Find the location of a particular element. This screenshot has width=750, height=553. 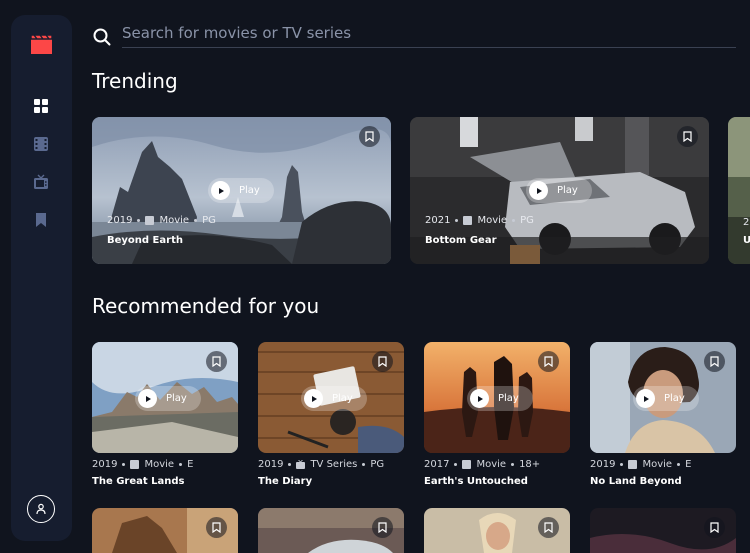

trending-heading: Trending is located at coordinates (135, 81).